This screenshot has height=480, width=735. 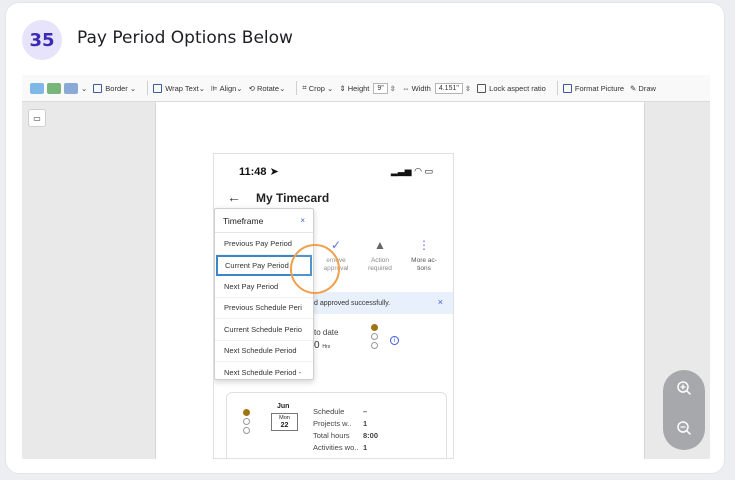 I want to click on timeframe-option: Next Schedule Period, so click(x=264, y=351).